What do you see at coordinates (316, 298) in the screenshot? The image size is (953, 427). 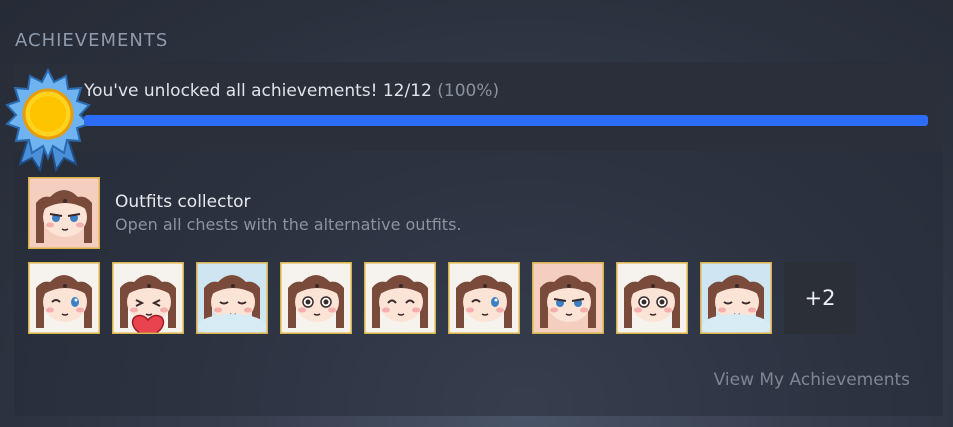 I see `achievement-icon-tearful` at bounding box center [316, 298].